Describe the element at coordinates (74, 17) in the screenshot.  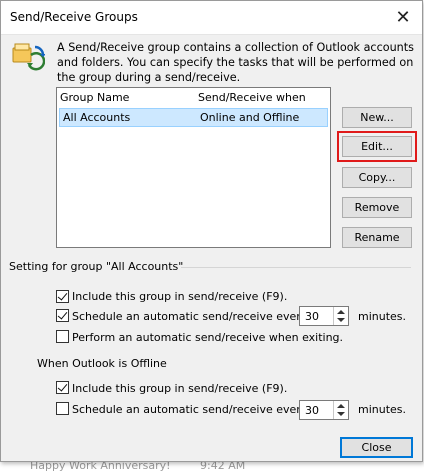
I see `dialog-title: Send/Receive Groups` at that location.